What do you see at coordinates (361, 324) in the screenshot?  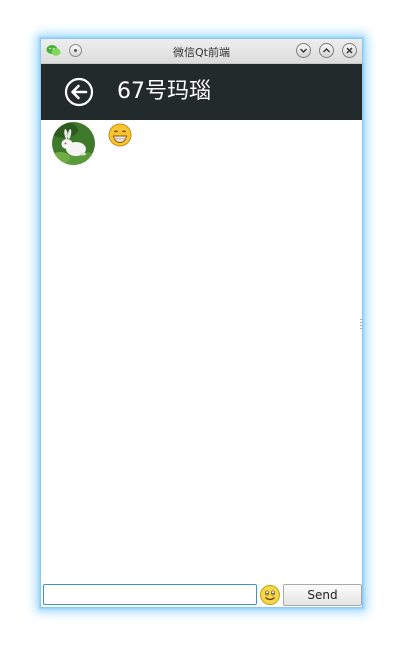 I see `resize-grip` at bounding box center [361, 324].